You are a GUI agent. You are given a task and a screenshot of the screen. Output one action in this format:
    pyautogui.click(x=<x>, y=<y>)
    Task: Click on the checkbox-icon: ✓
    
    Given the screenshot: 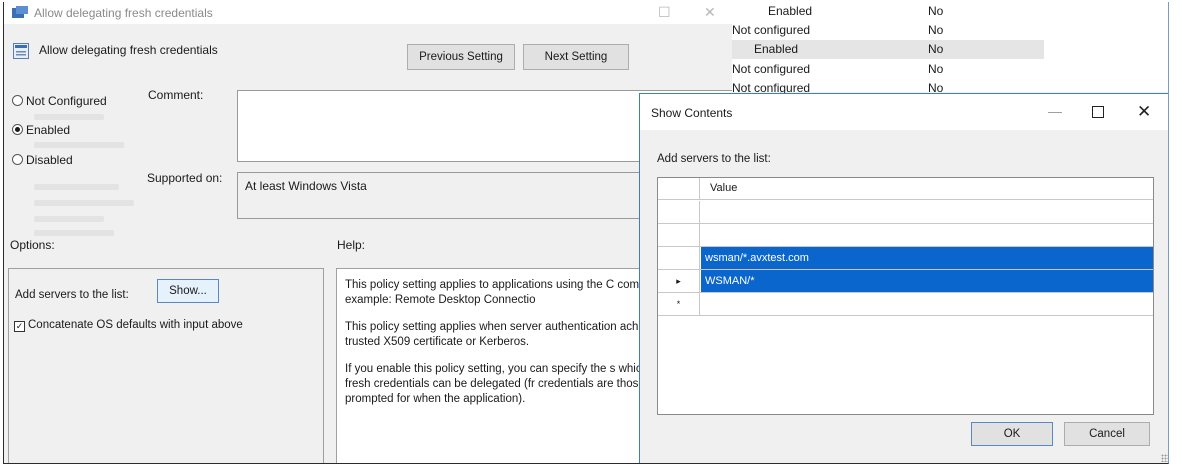 What is the action you would take?
    pyautogui.click(x=19, y=326)
    